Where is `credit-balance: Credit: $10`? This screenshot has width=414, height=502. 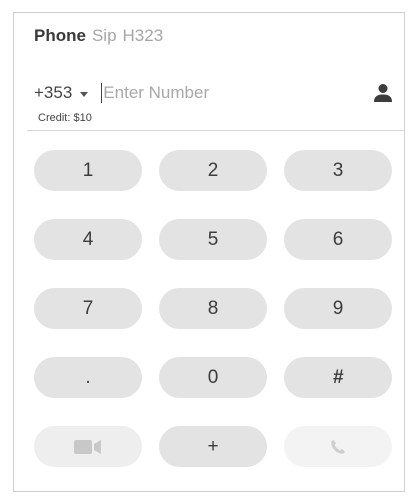 credit-balance: Credit: $10 is located at coordinates (65, 118).